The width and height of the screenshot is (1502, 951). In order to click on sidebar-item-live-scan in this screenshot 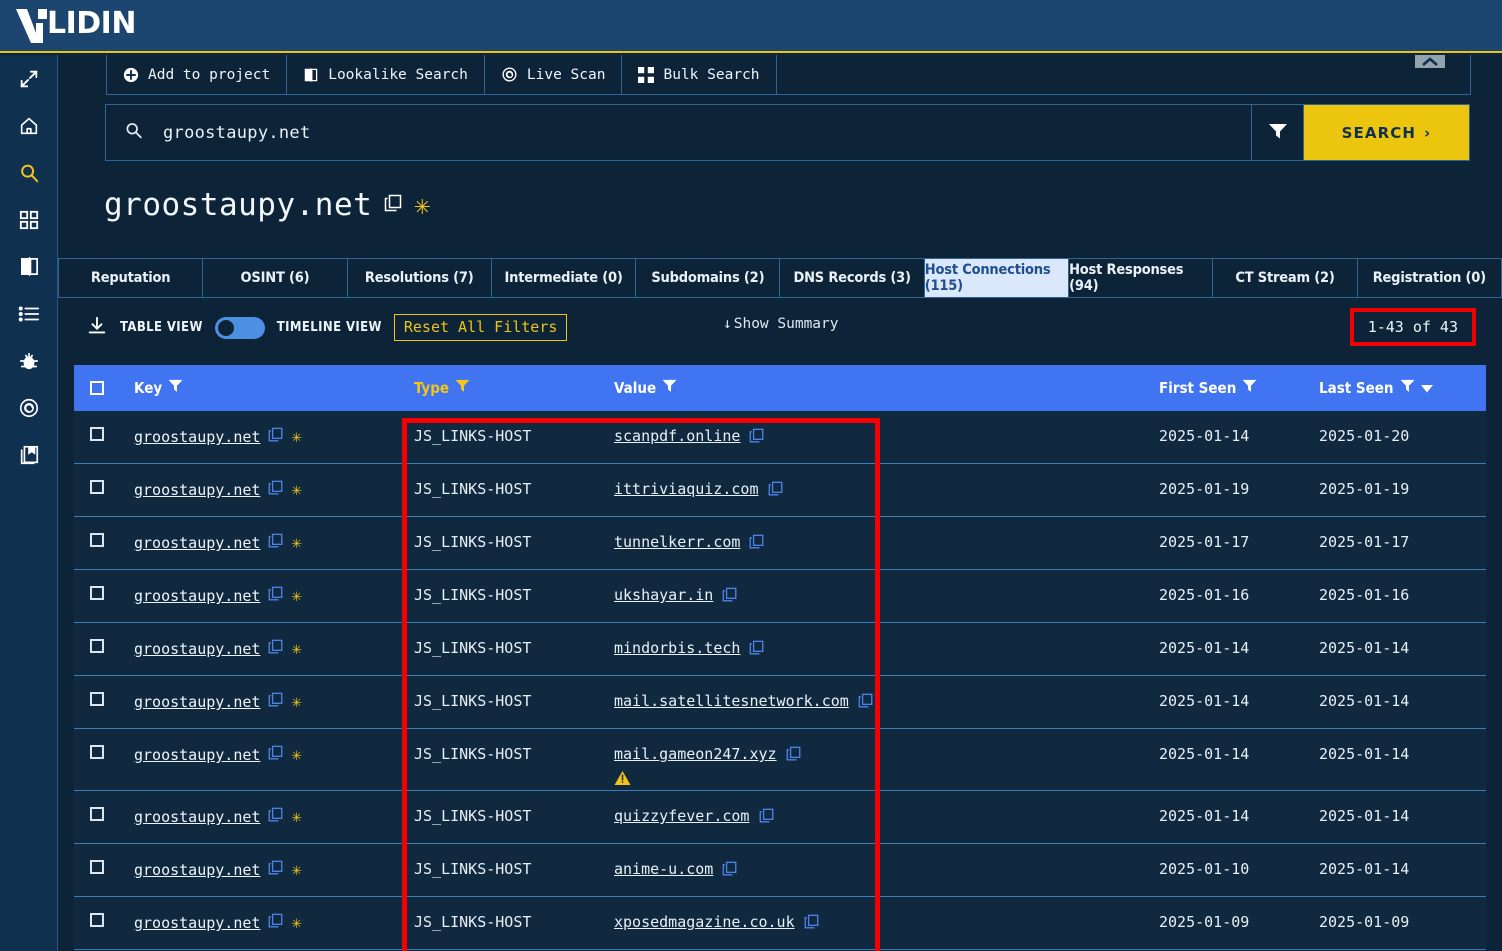, I will do `click(29, 407)`.